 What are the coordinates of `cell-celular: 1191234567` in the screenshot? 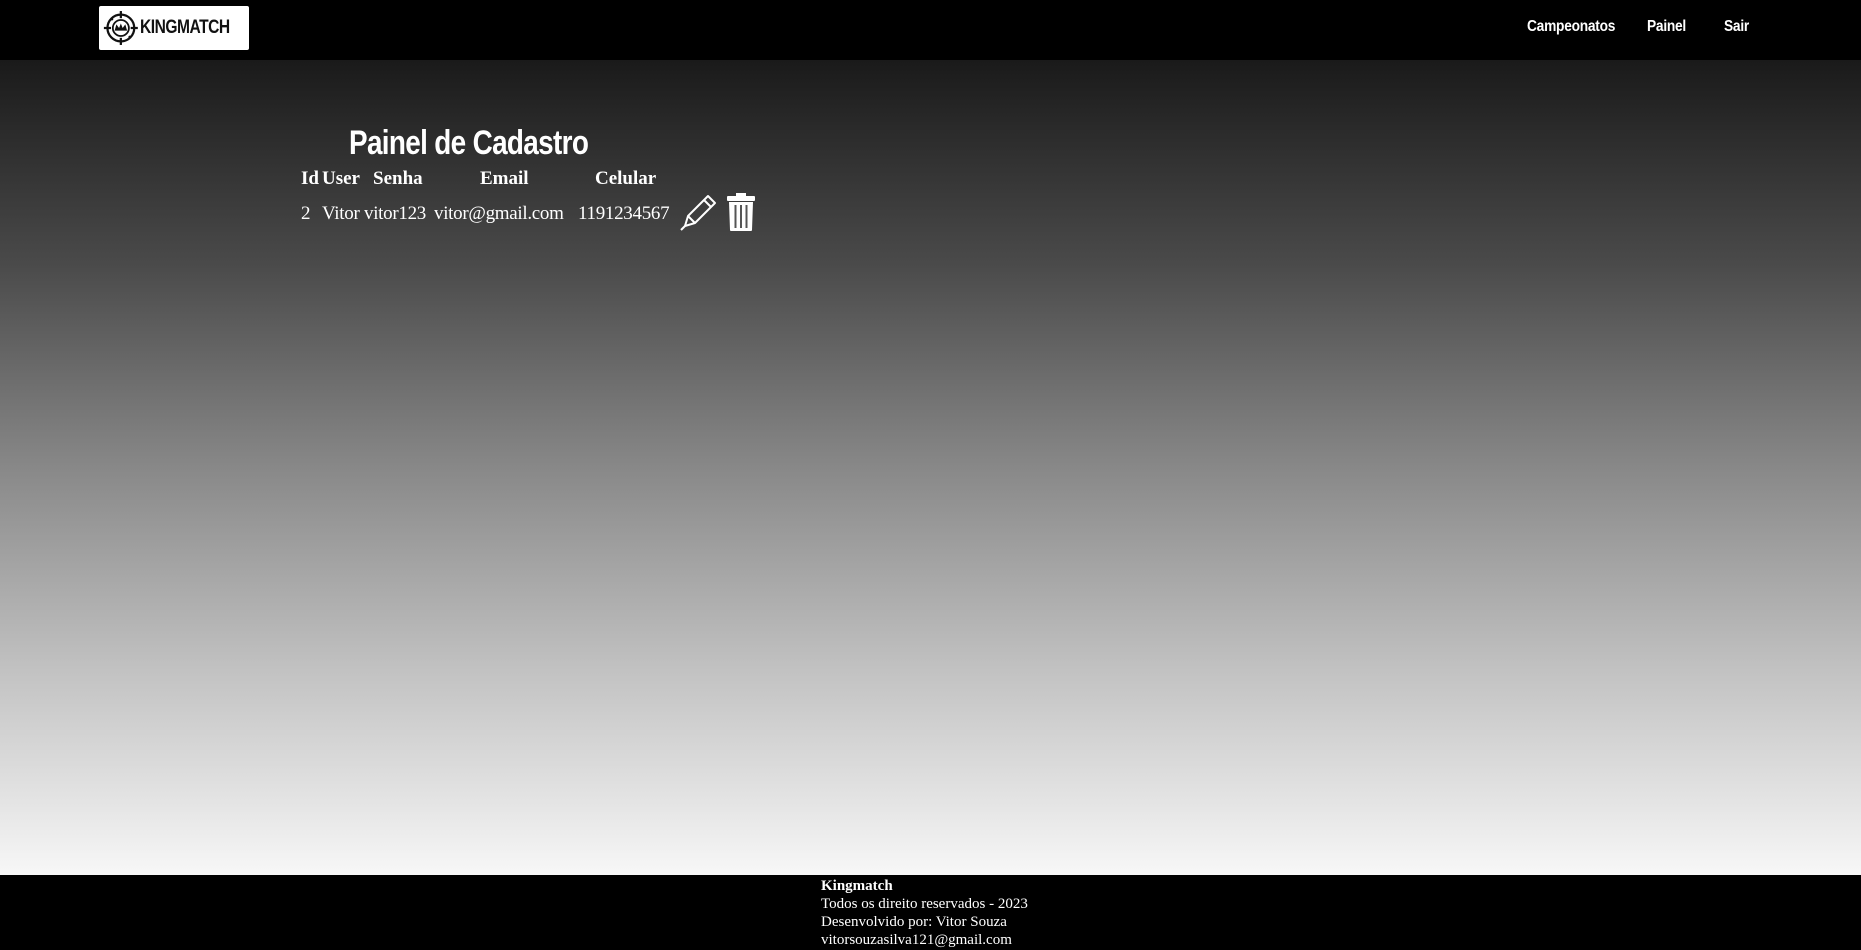 It's located at (624, 213).